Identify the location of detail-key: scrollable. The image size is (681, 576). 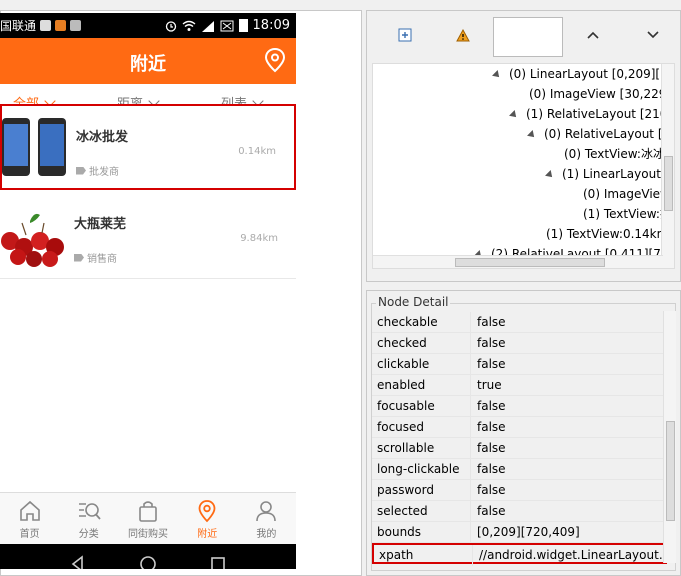
(406, 448).